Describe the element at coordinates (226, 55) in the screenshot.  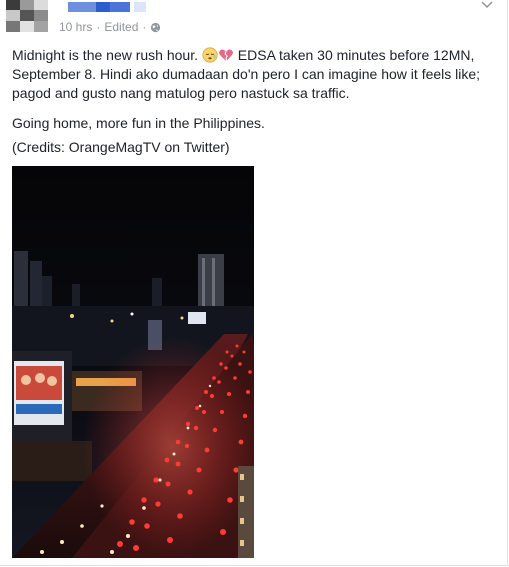
I see `broken-heart-emoji-icon` at that location.